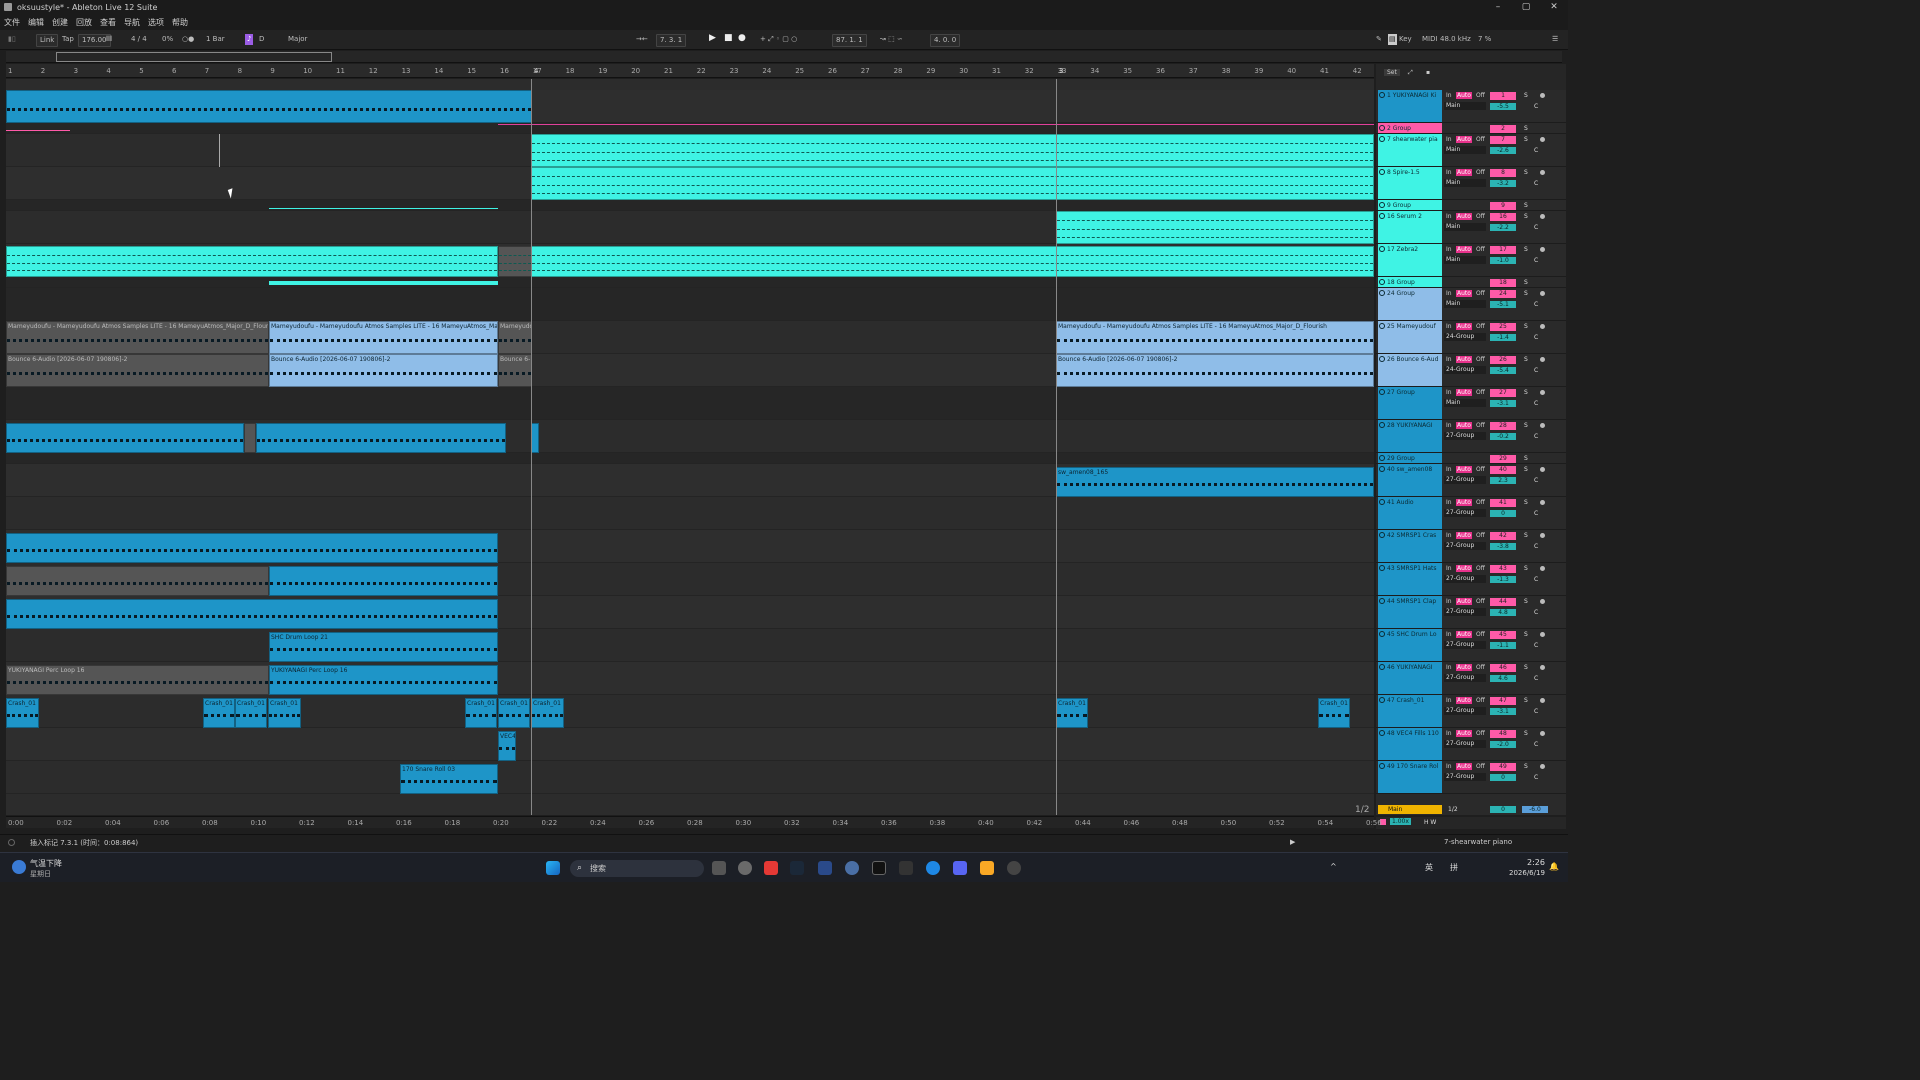 The image size is (1920, 1080). What do you see at coordinates (1503, 503) in the screenshot?
I see `track-activator: 41` at bounding box center [1503, 503].